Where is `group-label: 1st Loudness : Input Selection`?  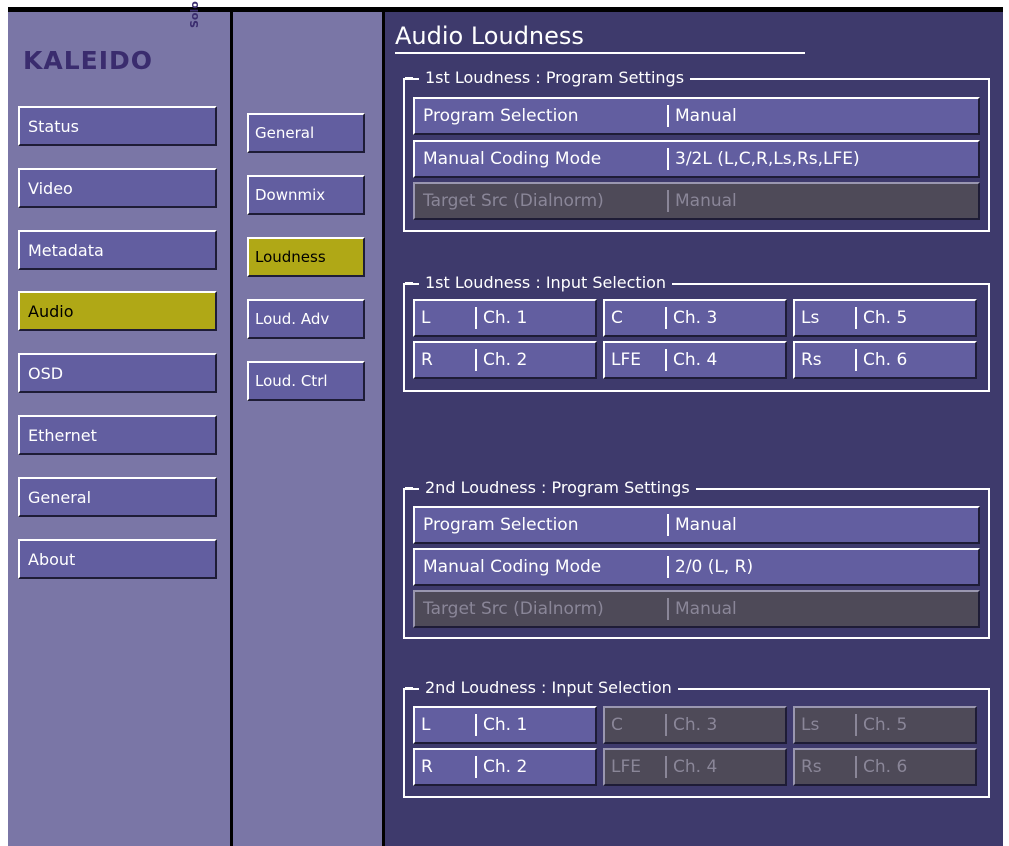 group-label: 1st Loudness : Input Selection is located at coordinates (538, 283).